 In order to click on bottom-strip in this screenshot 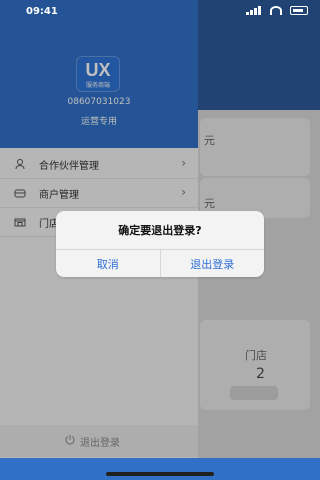, I will do `click(160, 469)`.